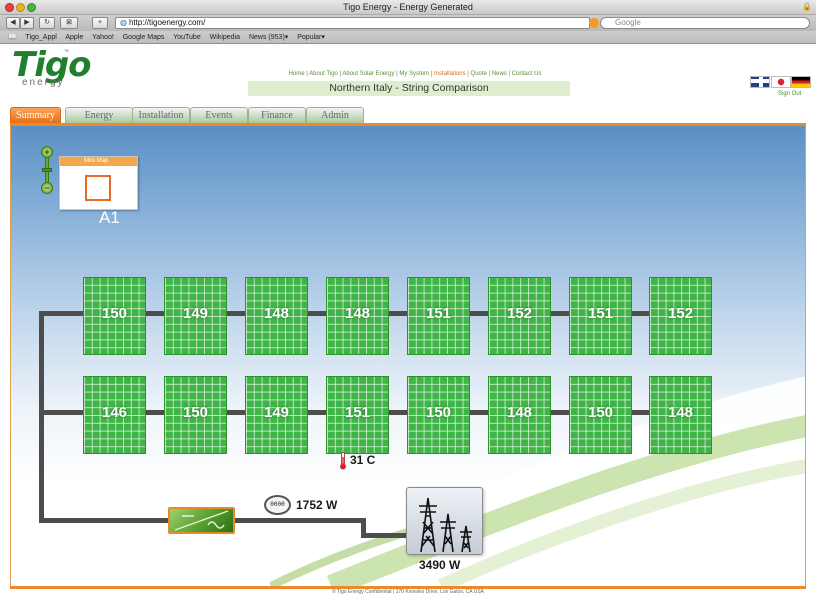  I want to click on nav-about-solar: About Solar Energy, so click(368, 74).